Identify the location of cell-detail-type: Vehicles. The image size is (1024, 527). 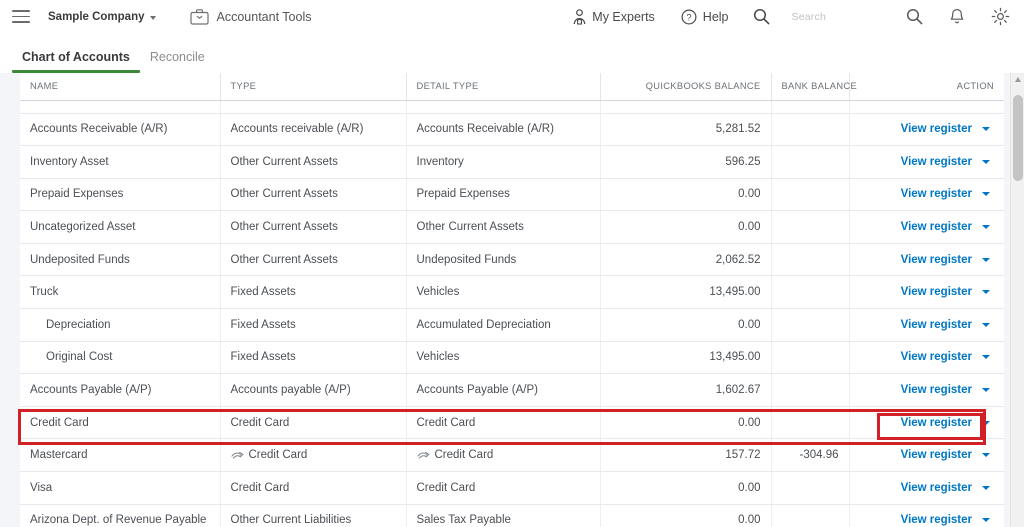
(502, 292).